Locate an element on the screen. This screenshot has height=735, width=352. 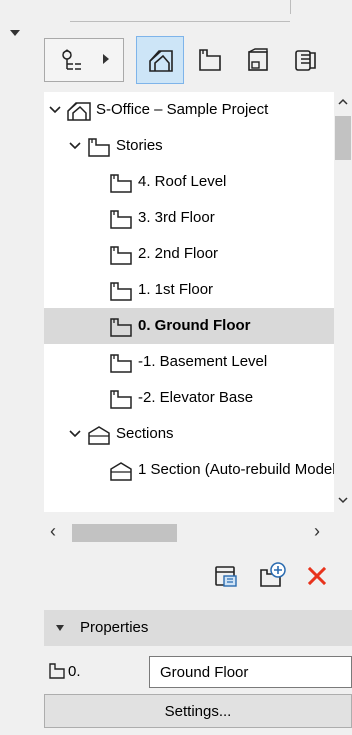
tree-item-project: S-Office – Sample Project is located at coordinates (189, 110).